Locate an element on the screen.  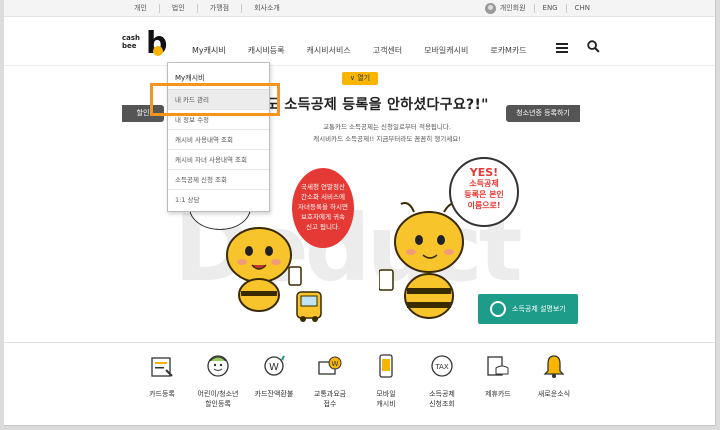
svg-text: TAX is located at coordinates (441, 367).